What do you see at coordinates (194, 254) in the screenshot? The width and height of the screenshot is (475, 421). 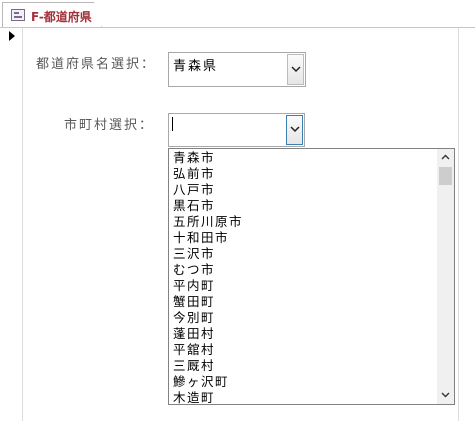 I see `list-item: 三沢市` at bounding box center [194, 254].